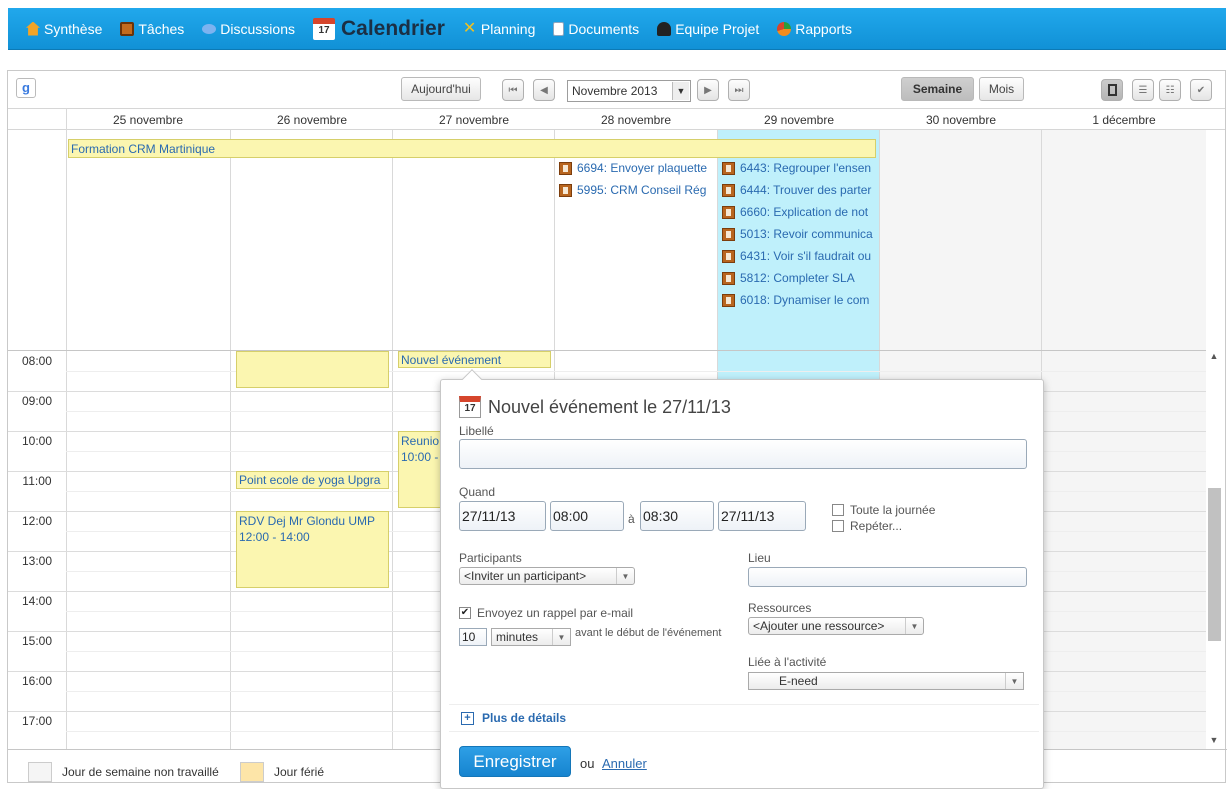 The image size is (1228, 789). I want to click on google-calendar-icon: g, so click(26, 88).